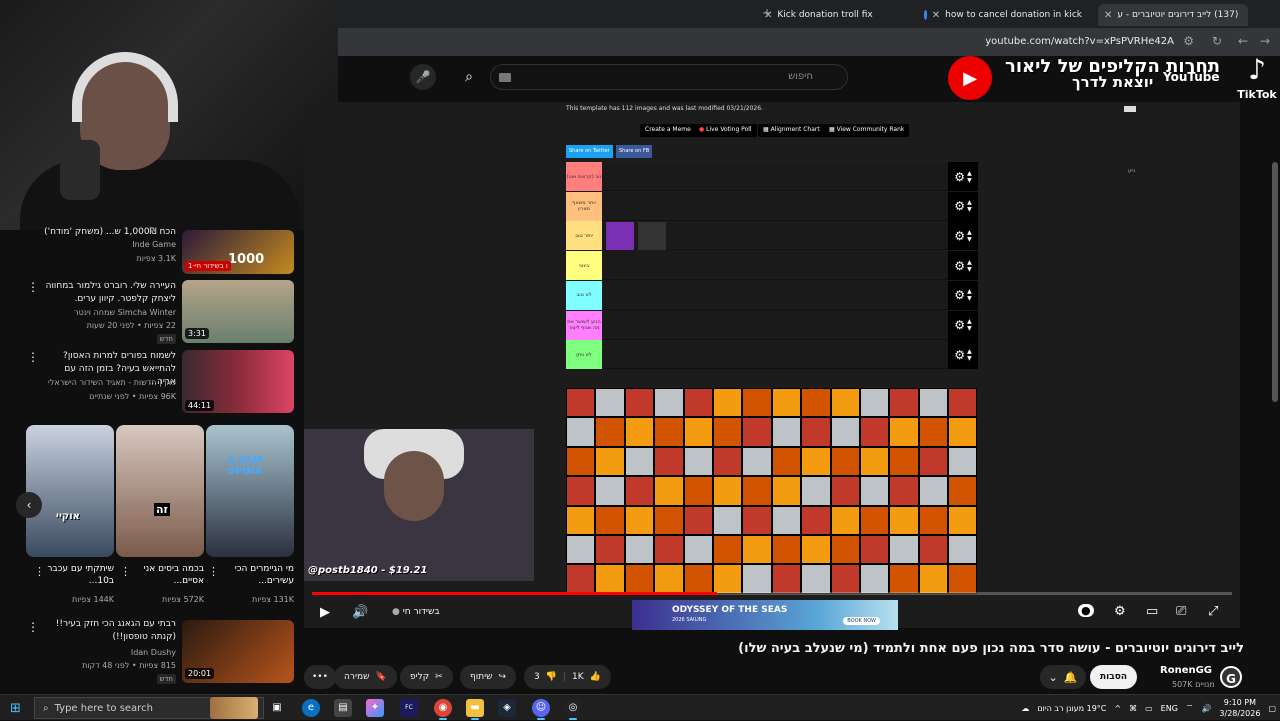  Describe the element at coordinates (1243, 41) in the screenshot. I see `back-icon: ←` at that location.